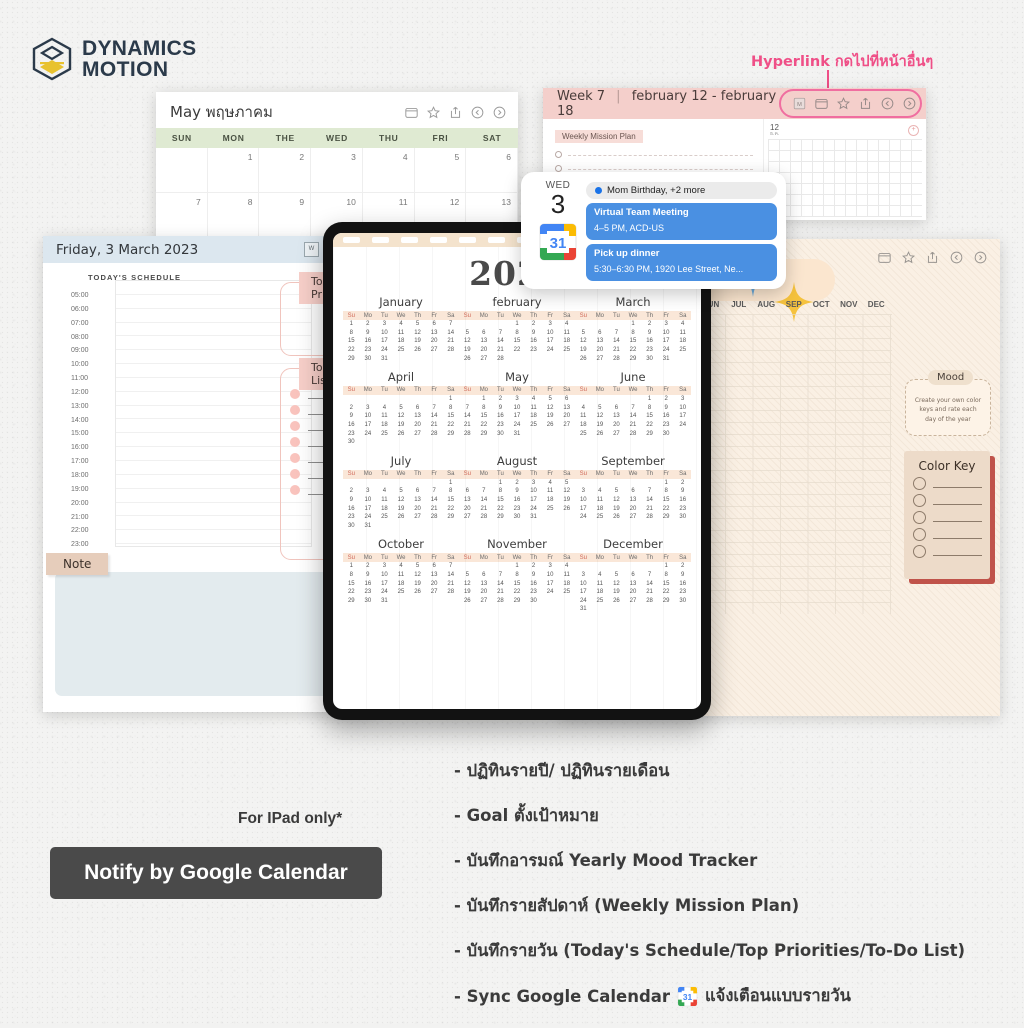 This screenshot has height=1028, width=1024. I want to click on schedule-hour-row, so click(213, 357).